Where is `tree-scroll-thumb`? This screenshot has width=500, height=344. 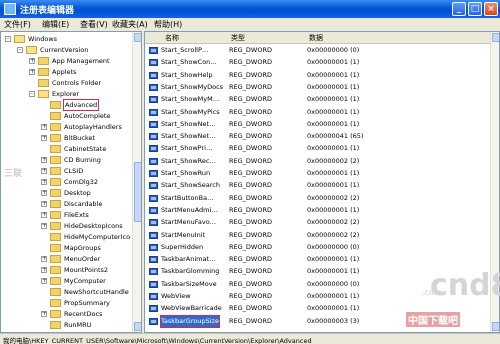 tree-scroll-thumb is located at coordinates (137, 192).